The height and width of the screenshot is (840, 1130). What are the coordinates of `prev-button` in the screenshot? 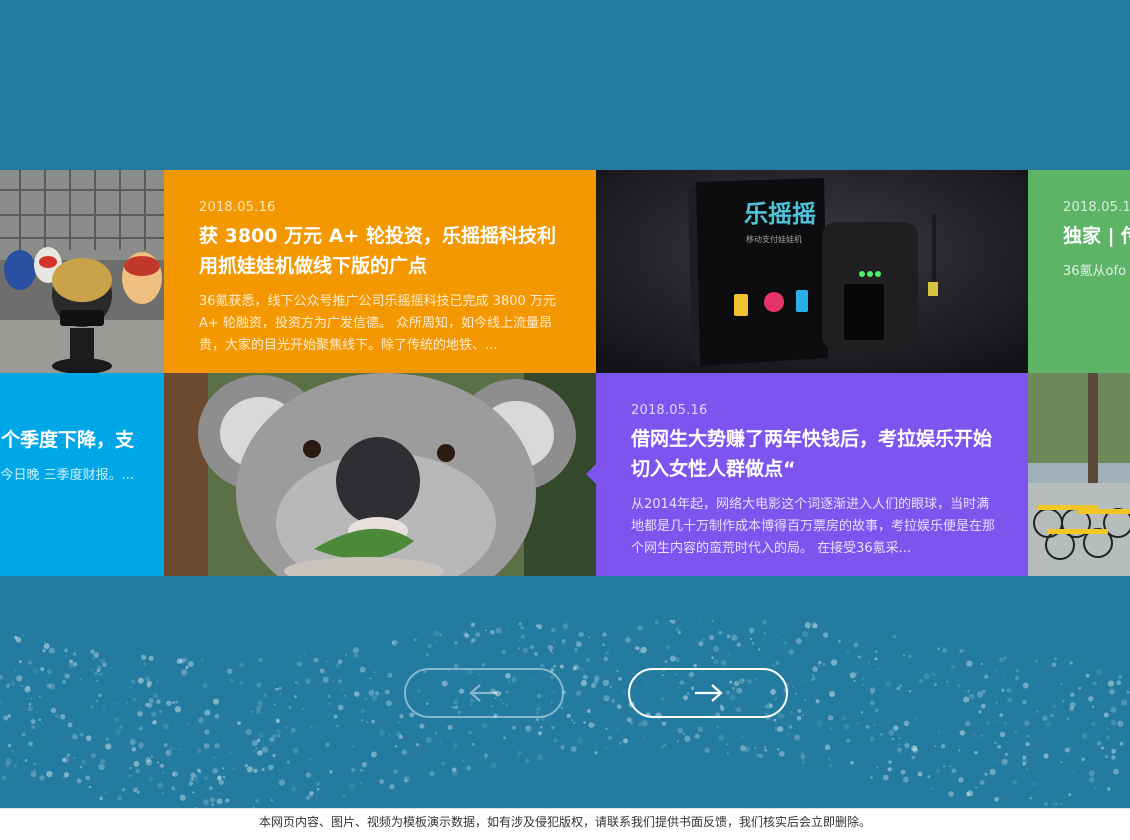 It's located at (484, 693).